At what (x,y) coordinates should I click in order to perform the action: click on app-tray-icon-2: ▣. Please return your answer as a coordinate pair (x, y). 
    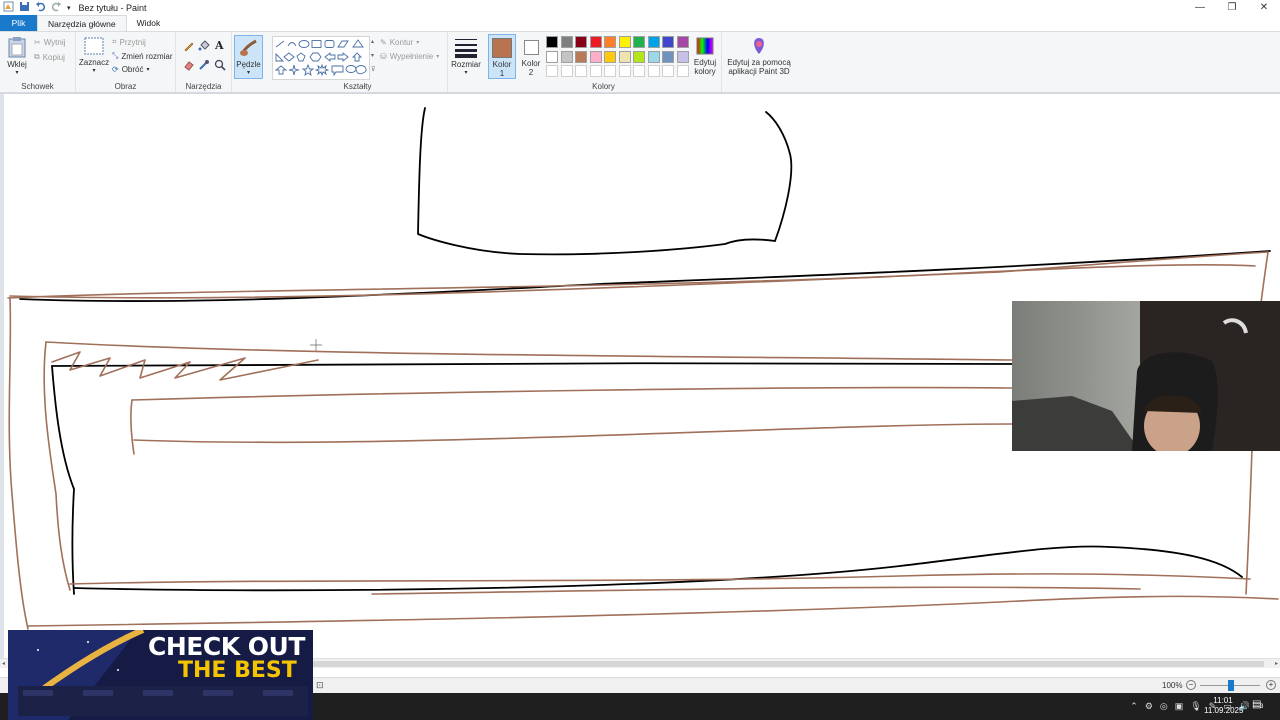
    Looking at the image, I should click on (1179, 706).